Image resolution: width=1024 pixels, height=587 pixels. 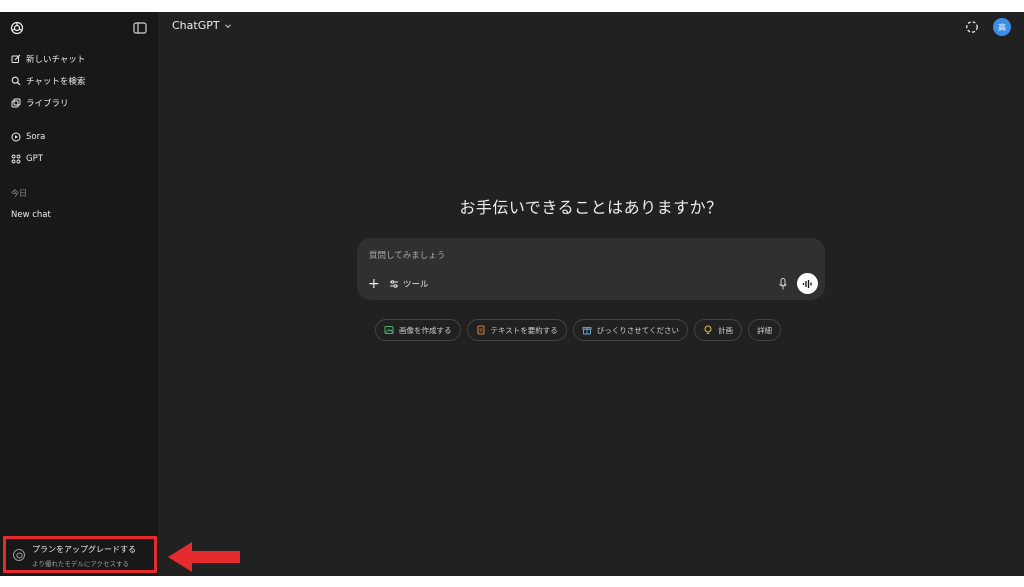 I want to click on sidebar-item-new-chat: 新しいチャット, so click(x=79, y=59).